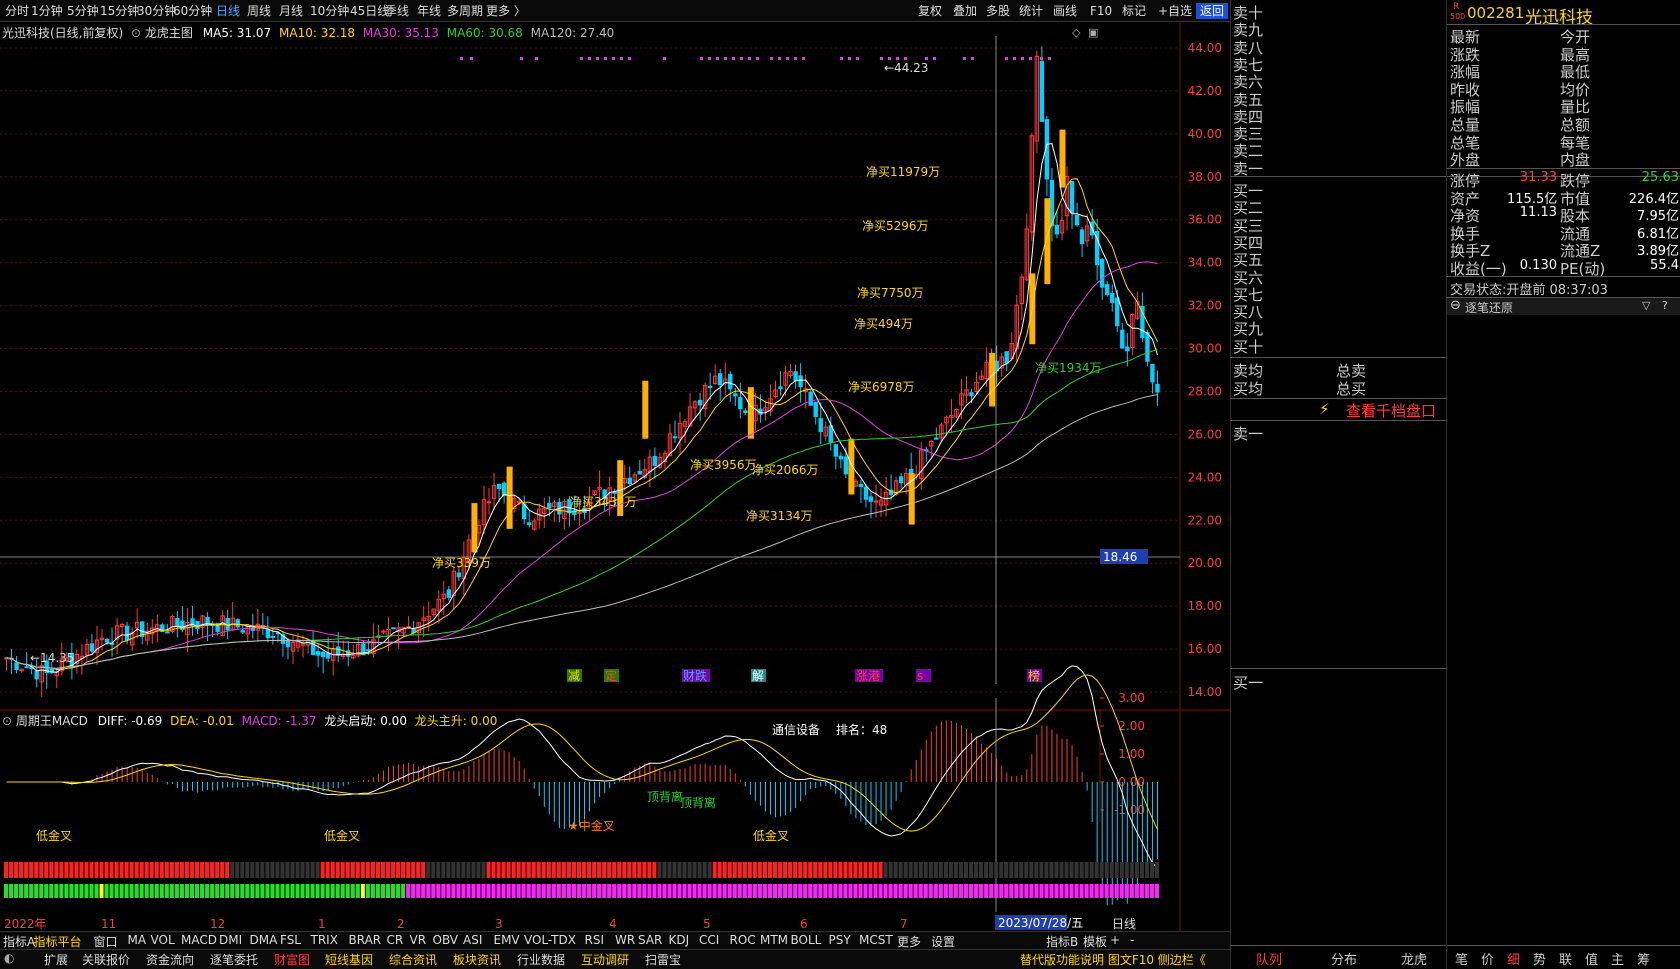 Image resolution: width=1680 pixels, height=969 pixels. I want to click on detail-tab-6: 主, so click(1617, 958).